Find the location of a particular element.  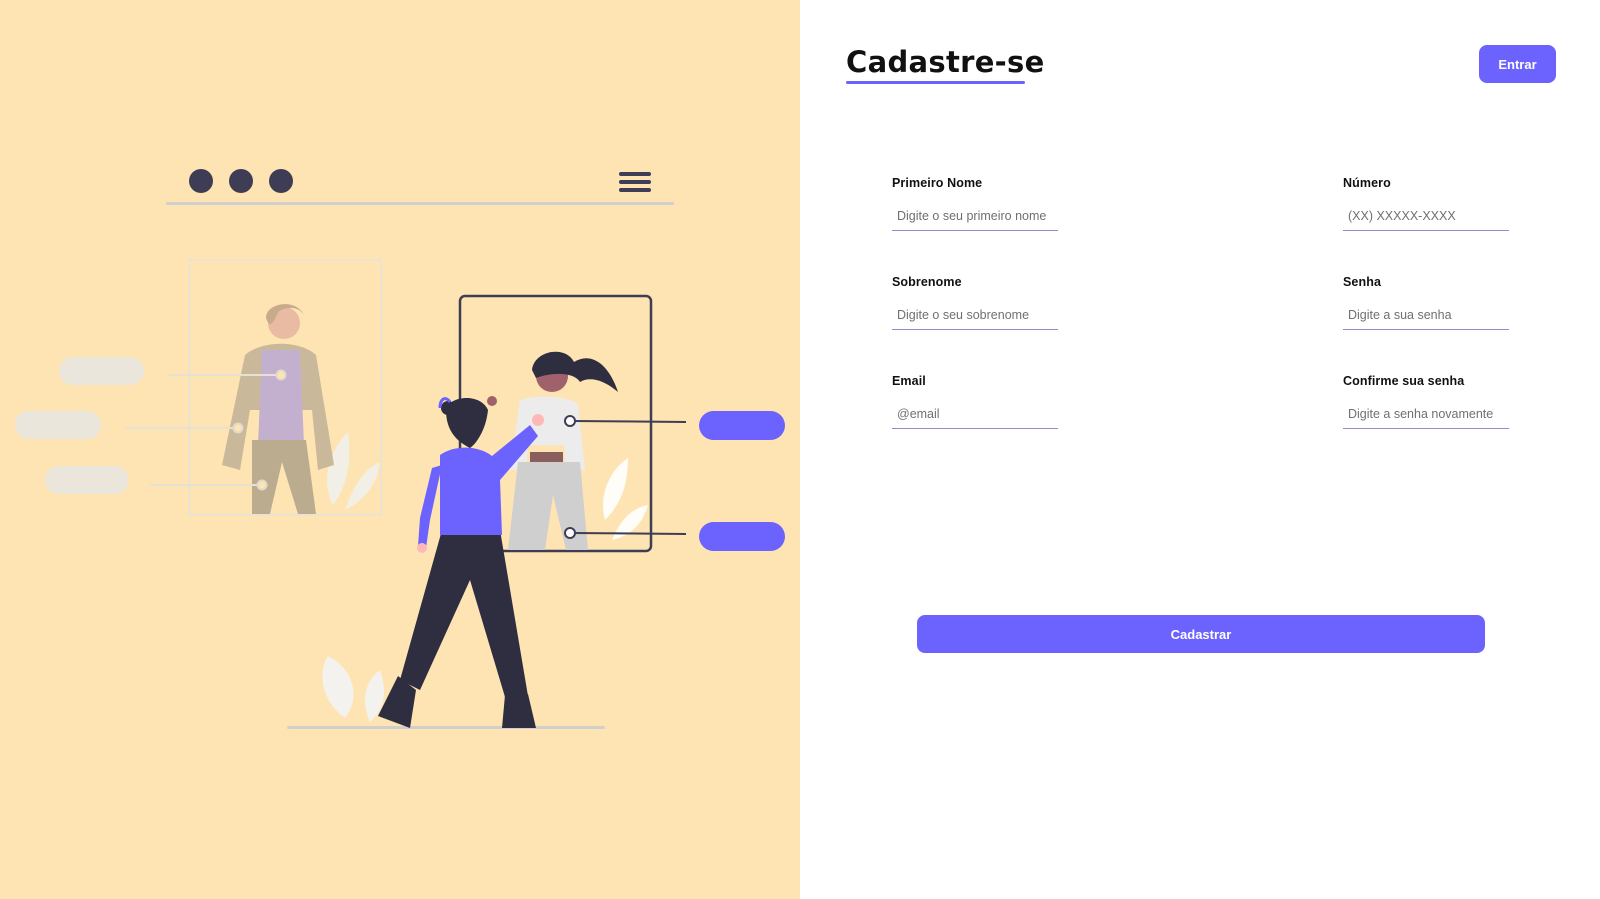

confirm-password-label: Confirme sua senha is located at coordinates (1404, 381).